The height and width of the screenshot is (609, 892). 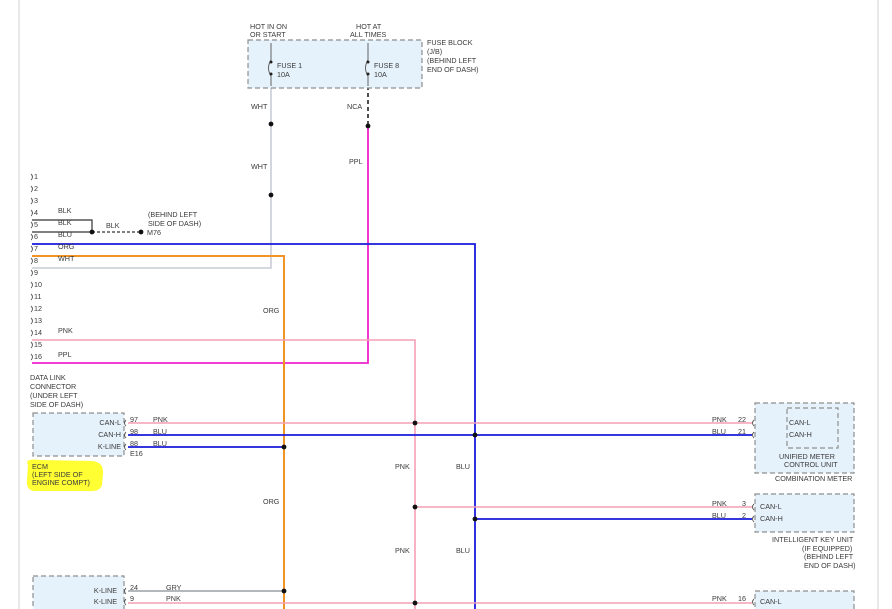 I want to click on dlc-pin-number: 5, so click(x=36, y=224).